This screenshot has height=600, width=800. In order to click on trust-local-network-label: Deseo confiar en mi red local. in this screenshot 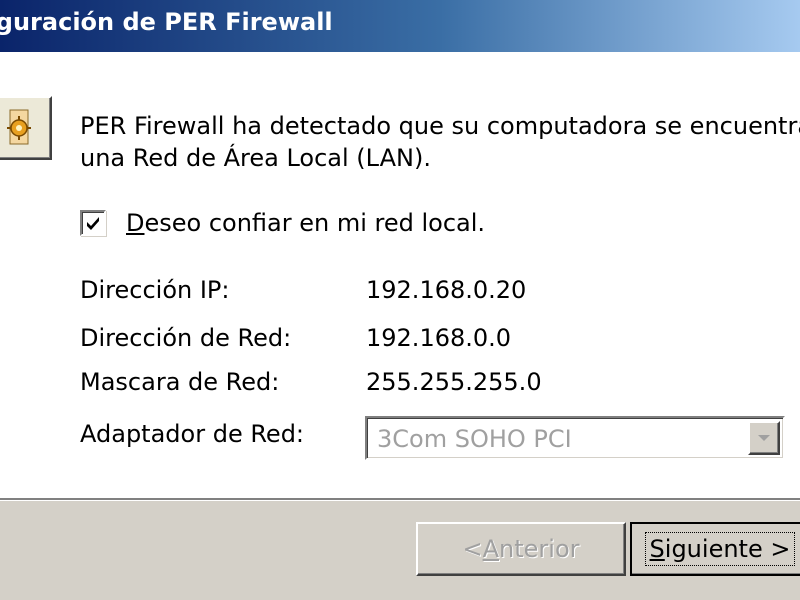, I will do `click(305, 223)`.